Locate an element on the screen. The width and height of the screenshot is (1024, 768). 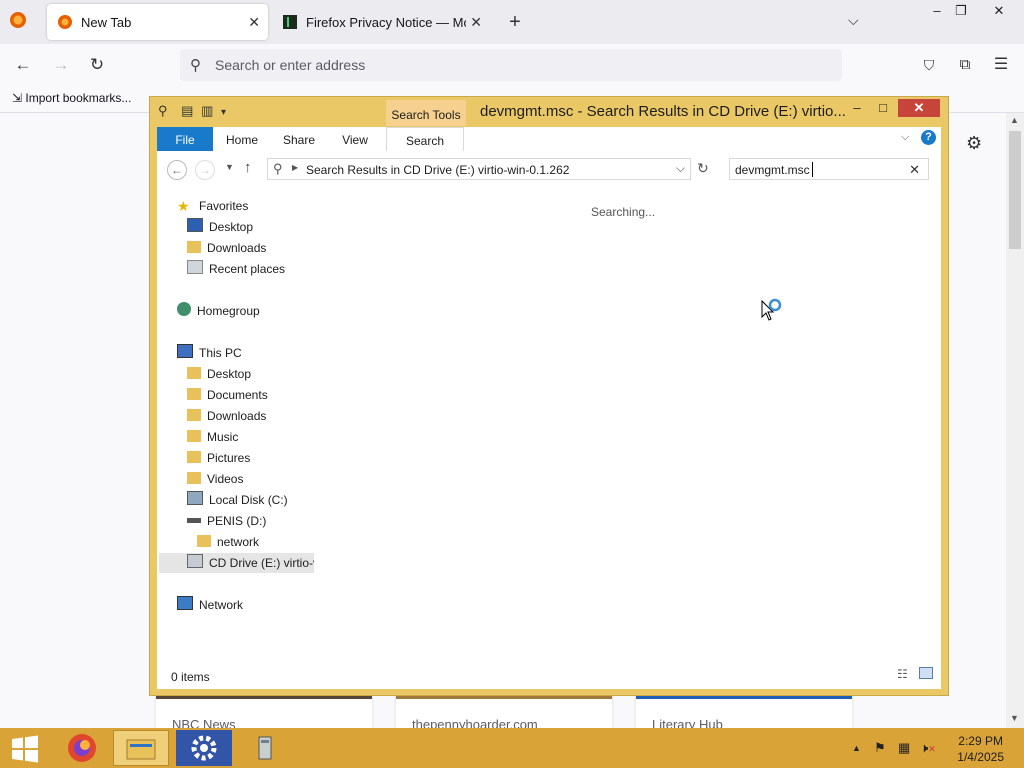
tab-search: Search is located at coordinates (425, 139).